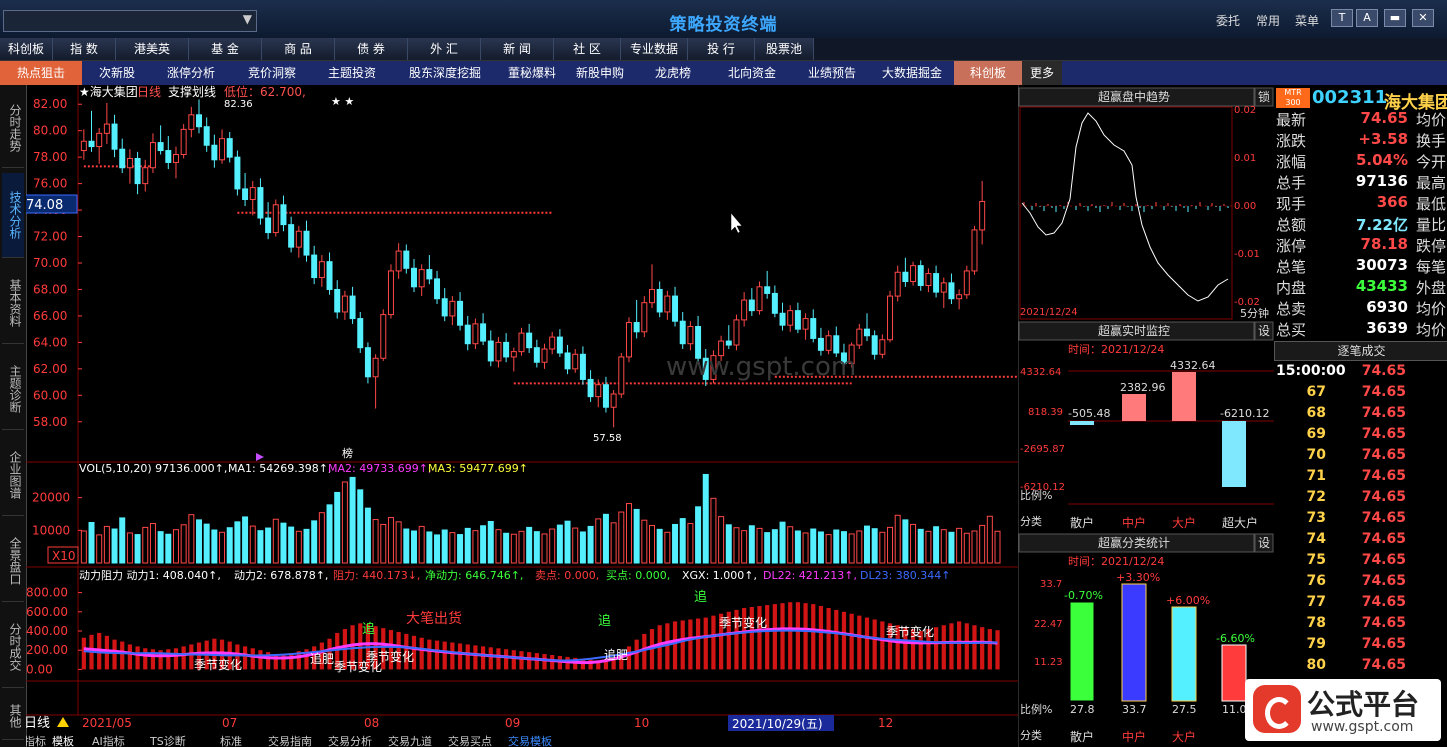 The image size is (1447, 747). Describe the element at coordinates (752, 73) in the screenshot. I see `tab-northbound: 北向资金` at that location.